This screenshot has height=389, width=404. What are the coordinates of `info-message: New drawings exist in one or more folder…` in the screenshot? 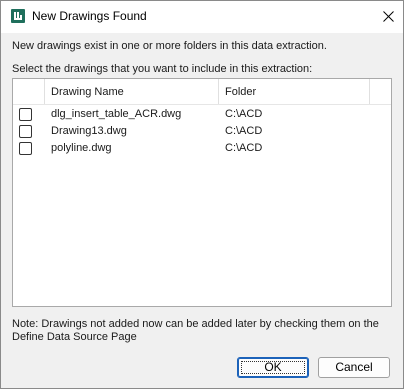 It's located at (169, 46).